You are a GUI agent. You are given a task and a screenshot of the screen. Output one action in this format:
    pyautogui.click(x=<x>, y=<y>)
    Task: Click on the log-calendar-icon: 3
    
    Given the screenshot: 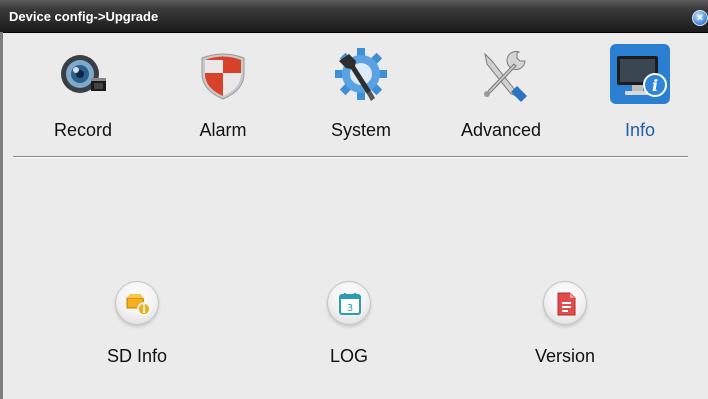 What is the action you would take?
    pyautogui.click(x=349, y=303)
    